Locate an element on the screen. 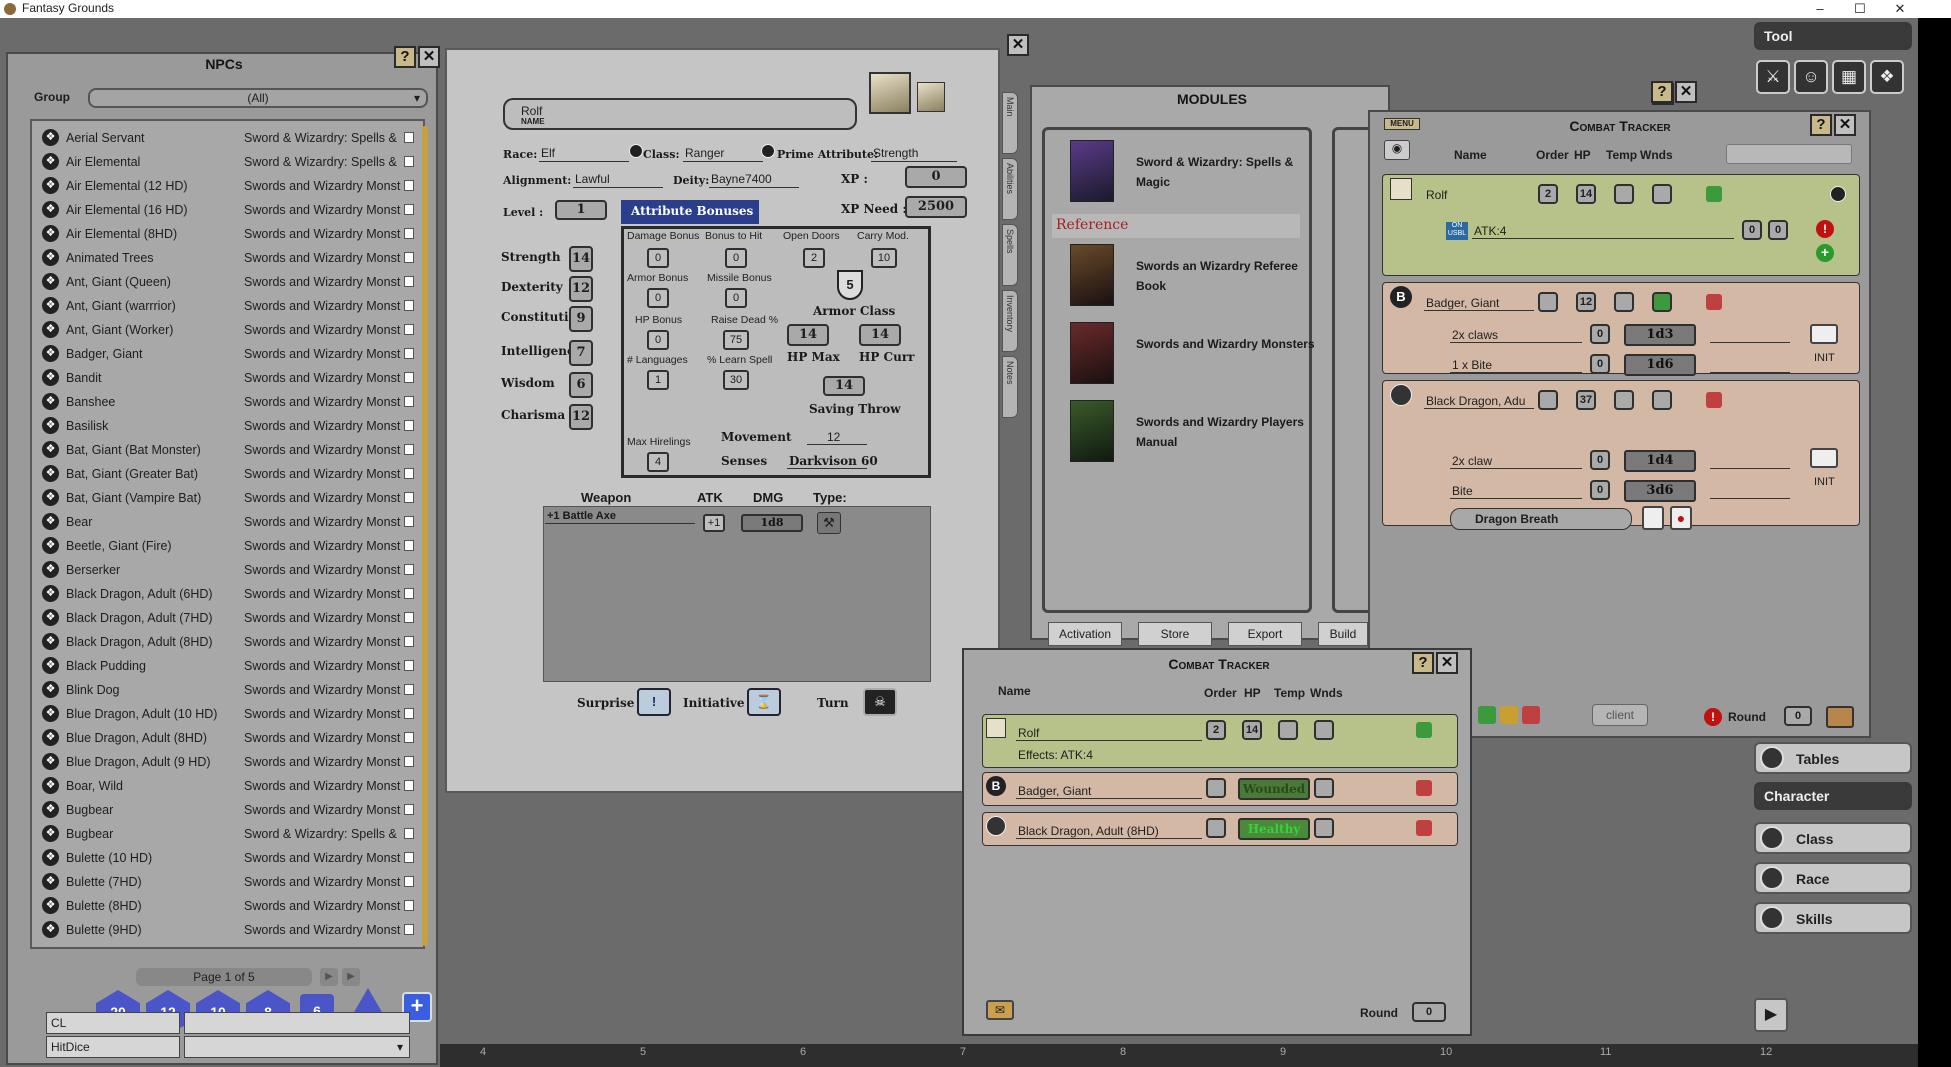 The width and height of the screenshot is (1951, 1067). sidebar-item-class: Class is located at coordinates (1833, 838).